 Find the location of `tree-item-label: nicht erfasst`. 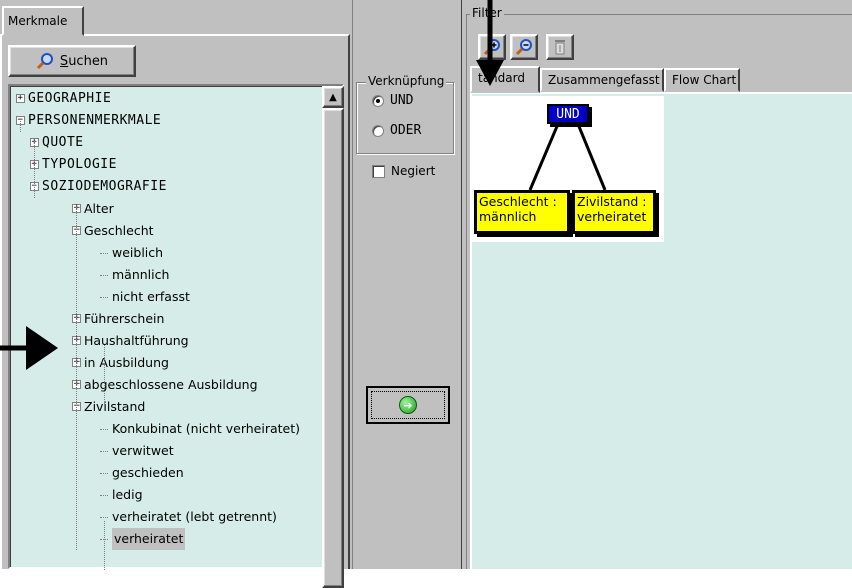

tree-item-label: nicht erfasst is located at coordinates (151, 296).